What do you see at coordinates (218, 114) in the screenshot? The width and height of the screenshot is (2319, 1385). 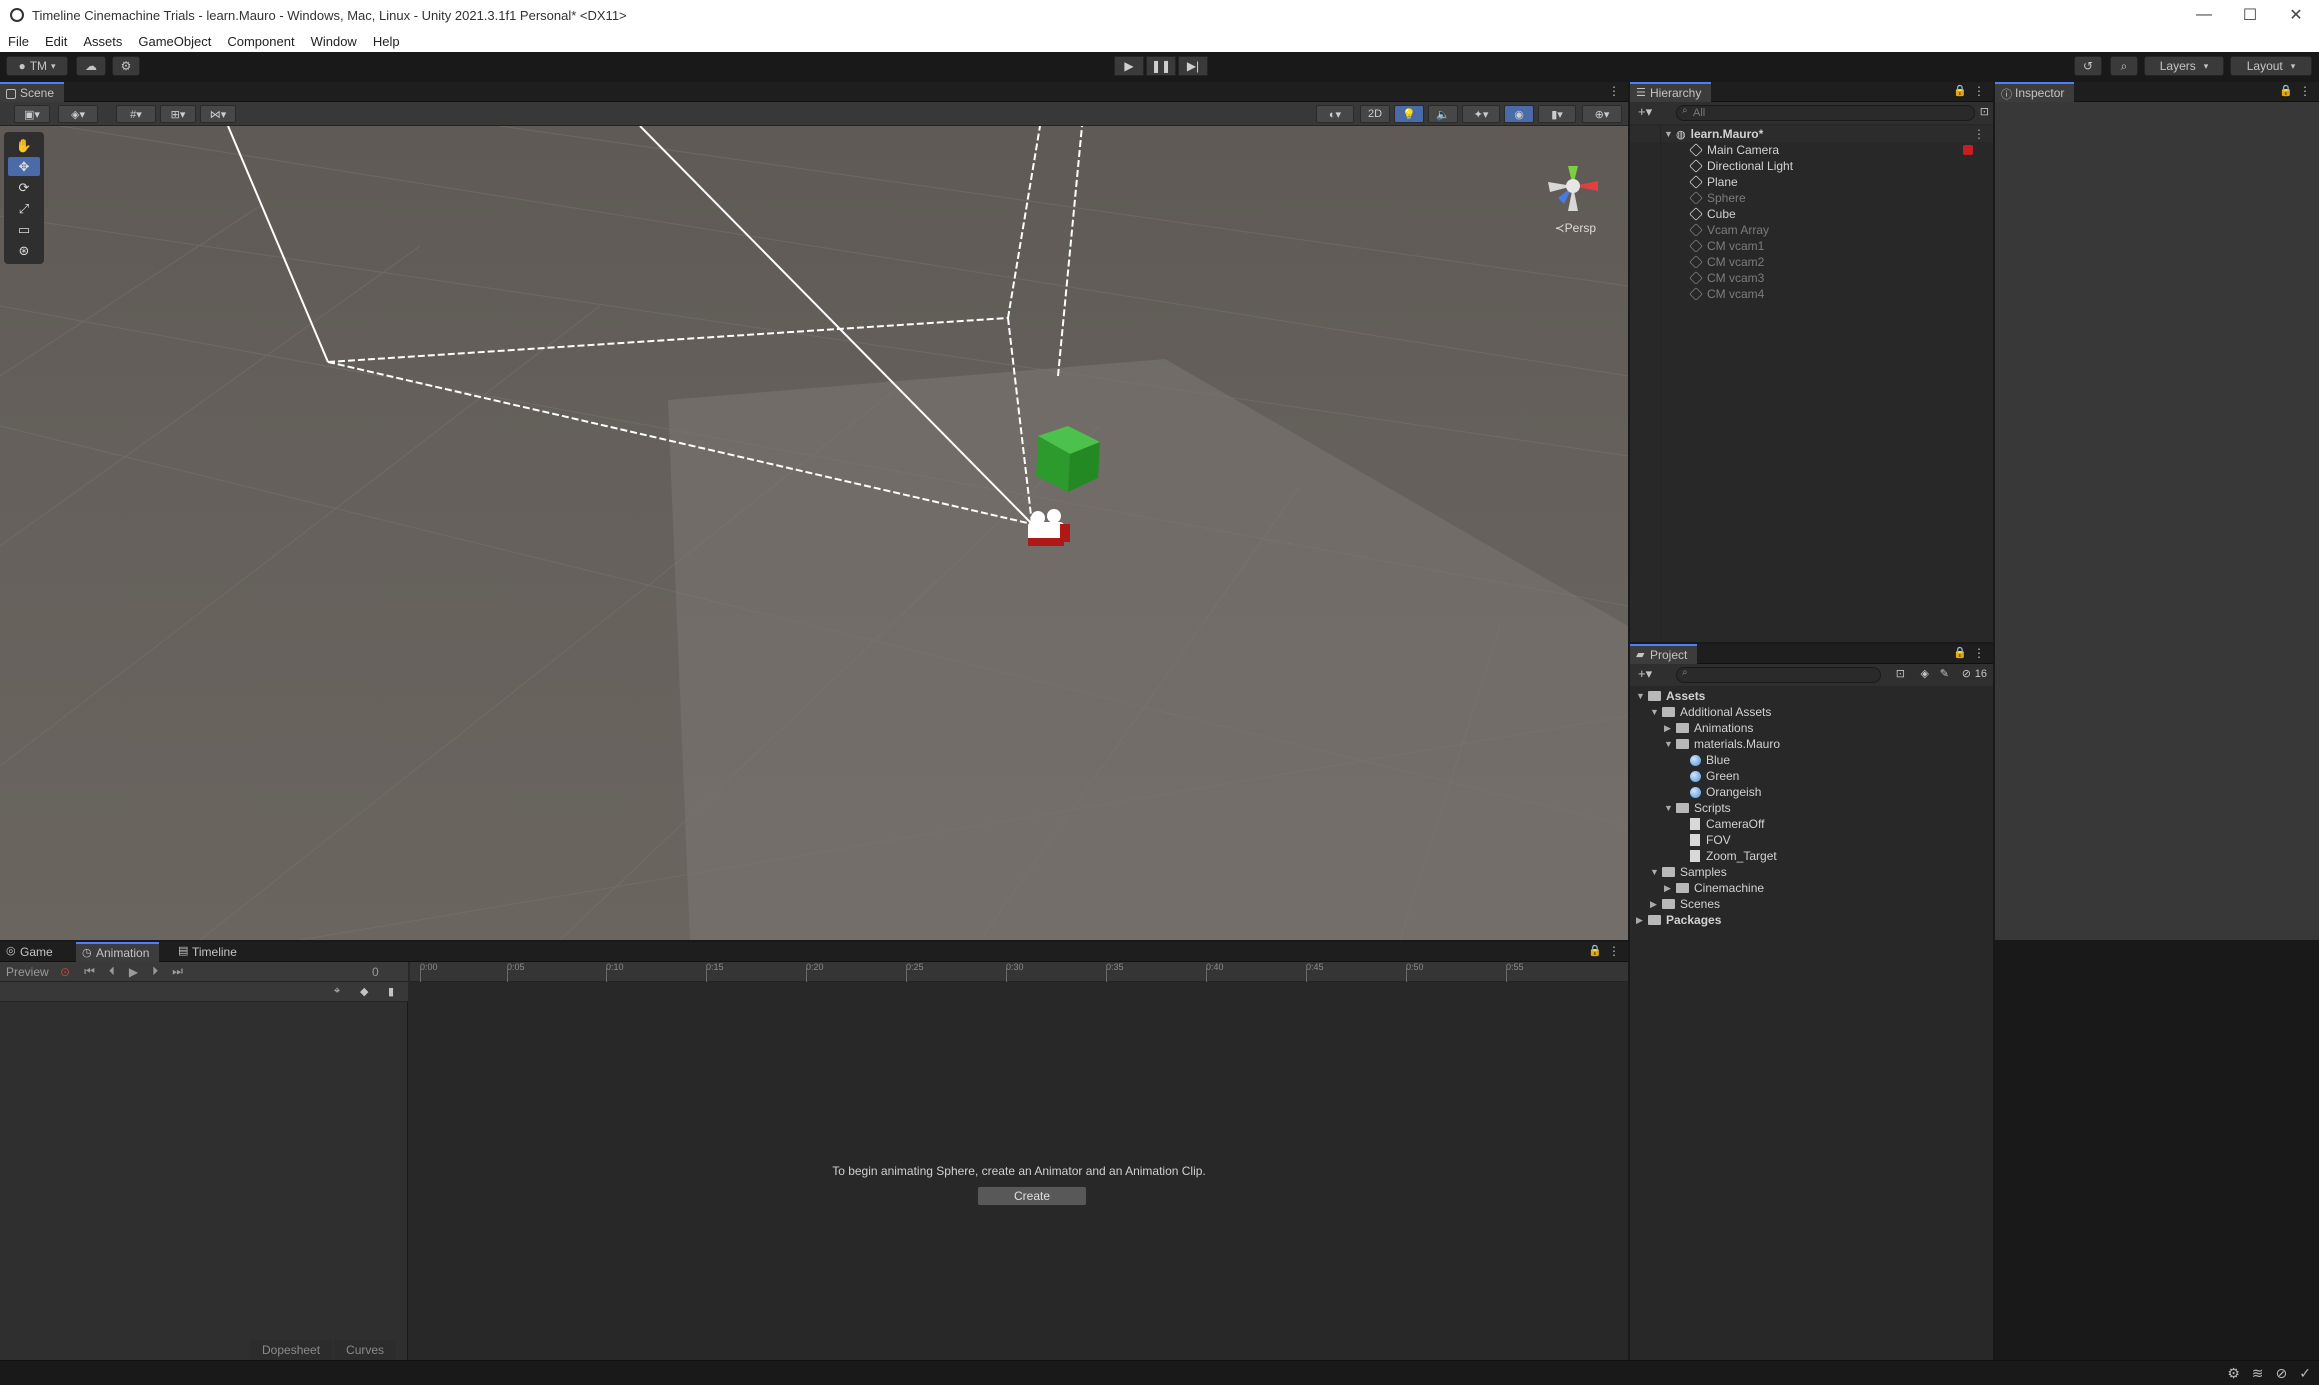 I see `increment-snap-dropdown: ⋈▾` at bounding box center [218, 114].